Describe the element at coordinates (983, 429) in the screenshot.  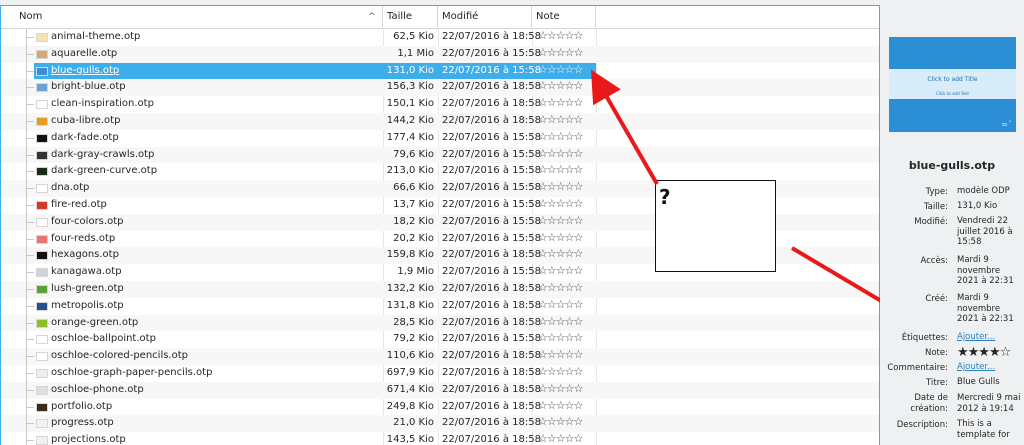
I see `description-value: This is a template for` at that location.